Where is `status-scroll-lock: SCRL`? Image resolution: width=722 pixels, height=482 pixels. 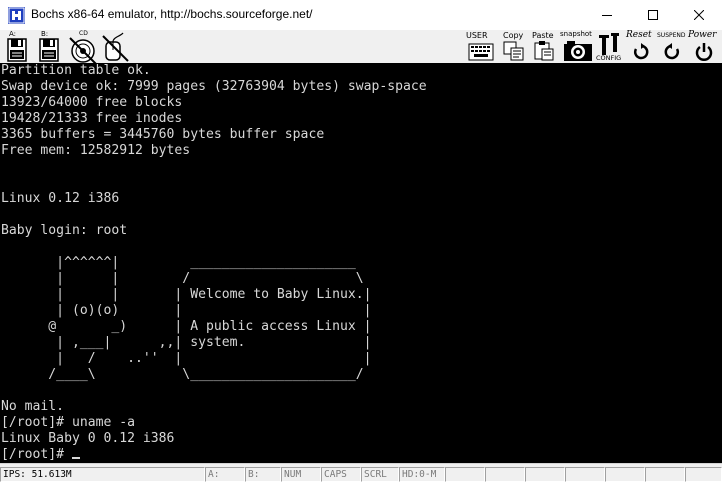 status-scroll-lock: SCRL is located at coordinates (380, 474).